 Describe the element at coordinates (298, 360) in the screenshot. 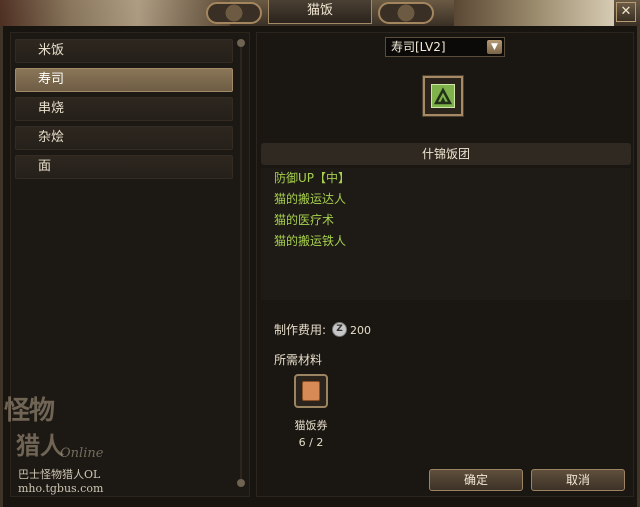

I see `materials-title: 所需材料` at that location.